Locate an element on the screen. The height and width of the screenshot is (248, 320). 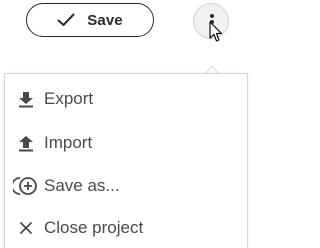
check-icon is located at coordinates (66, 19).